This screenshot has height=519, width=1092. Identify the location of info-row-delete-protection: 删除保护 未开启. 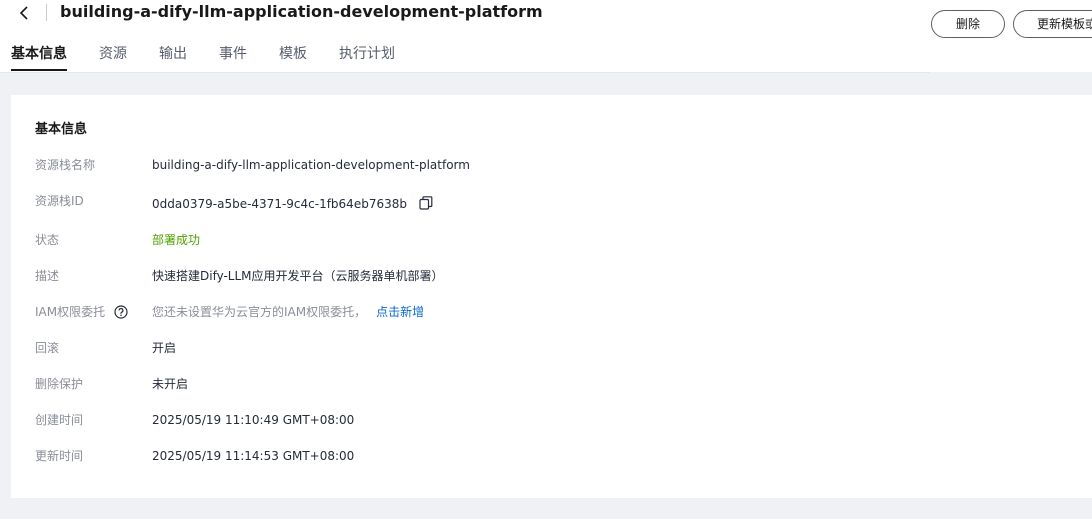
(551, 384).